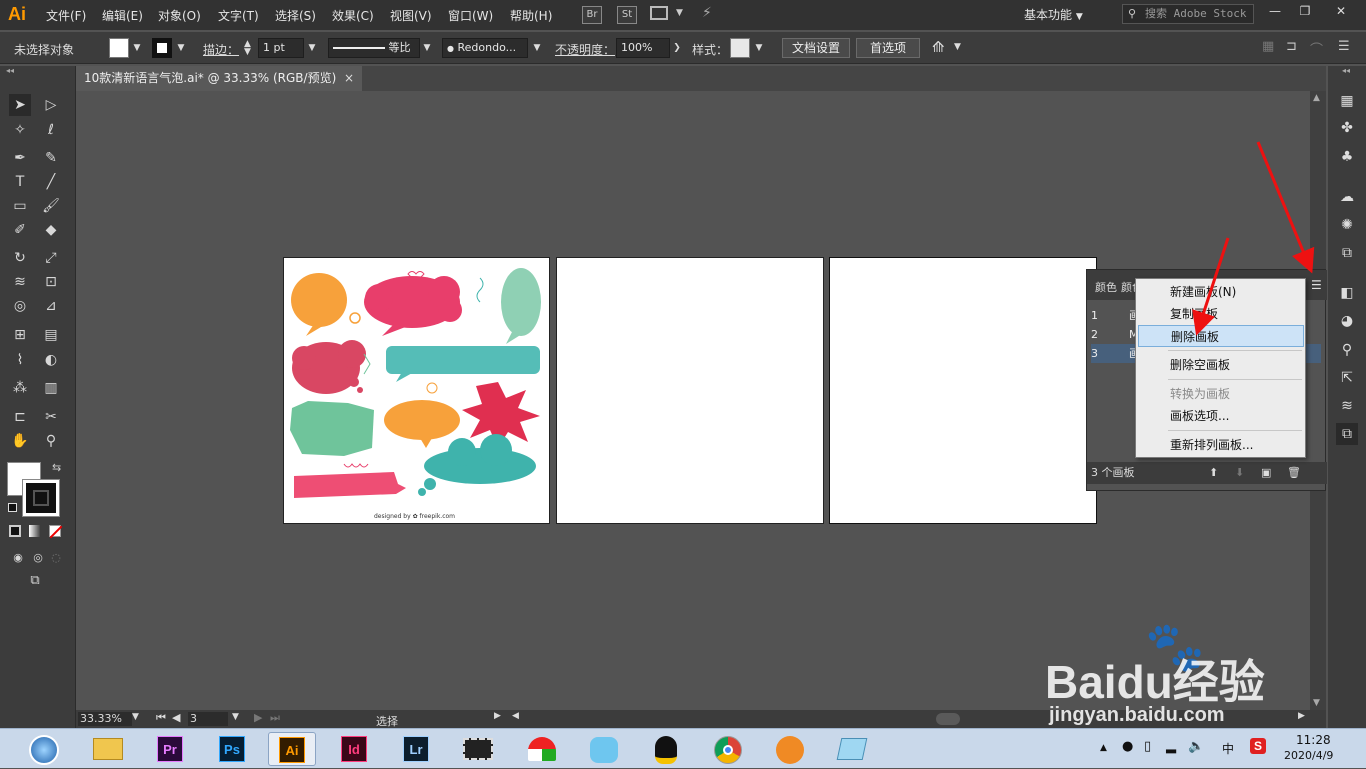 This screenshot has height=769, width=1366. What do you see at coordinates (1347, 225) in the screenshot?
I see `appearance-panel-icon: ✺` at bounding box center [1347, 225].